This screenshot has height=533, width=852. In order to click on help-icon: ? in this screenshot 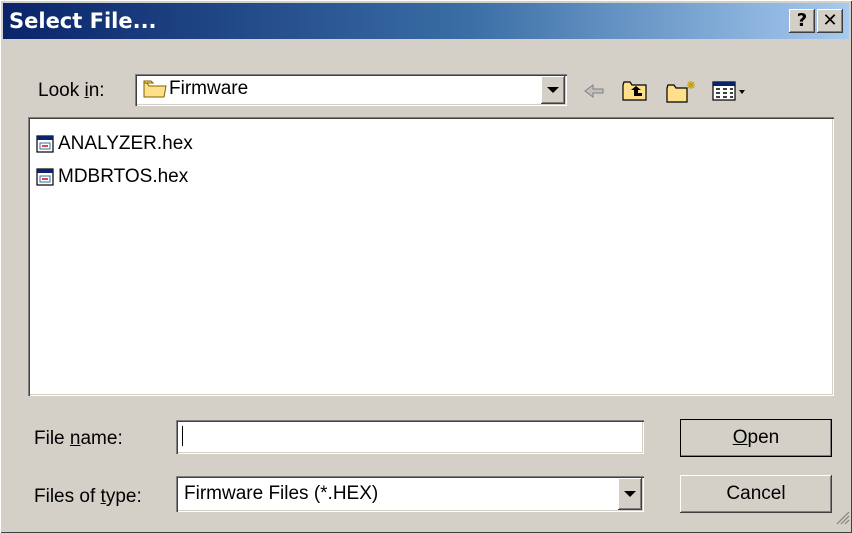, I will do `click(802, 20)`.